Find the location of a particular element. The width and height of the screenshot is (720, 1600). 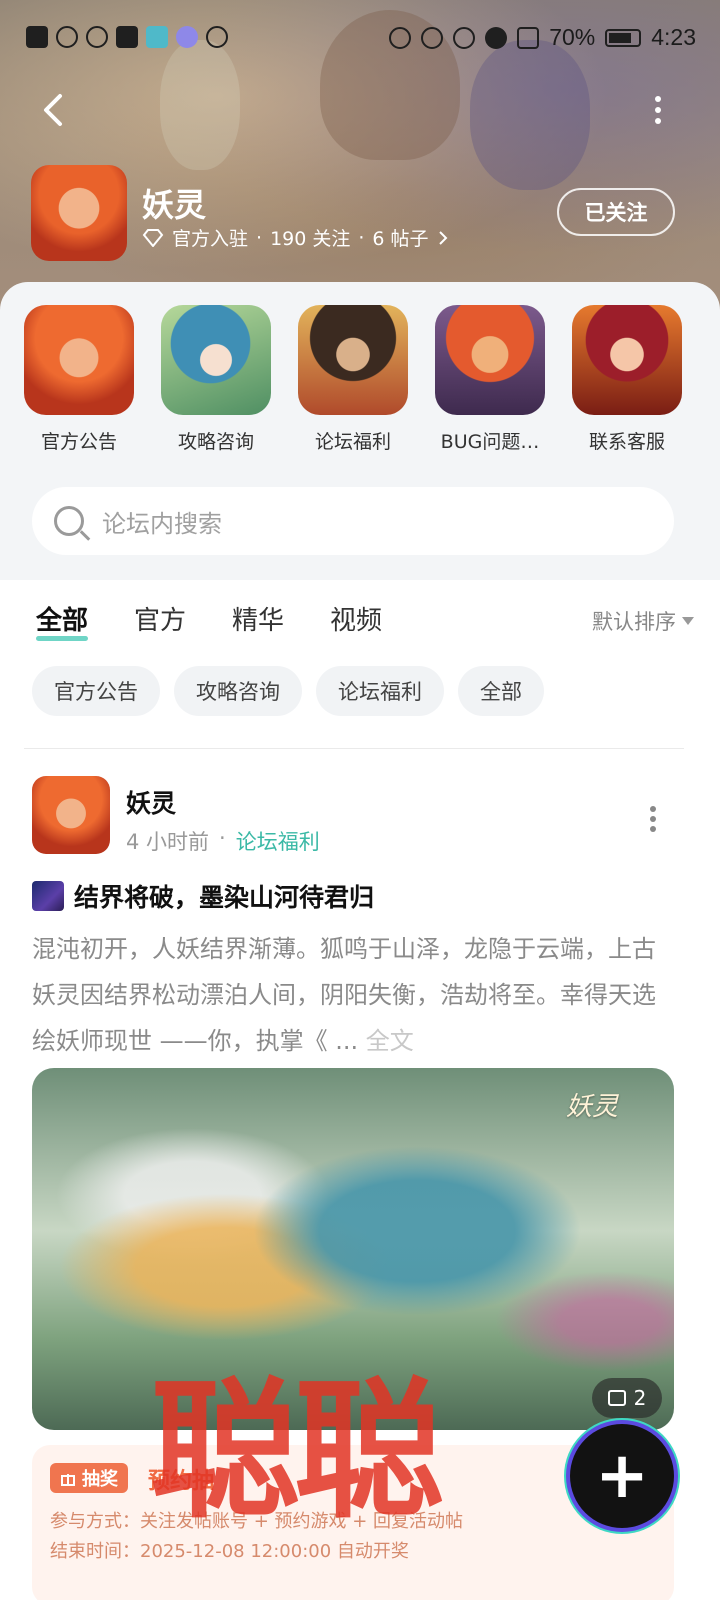

battery-icon is located at coordinates (623, 37).